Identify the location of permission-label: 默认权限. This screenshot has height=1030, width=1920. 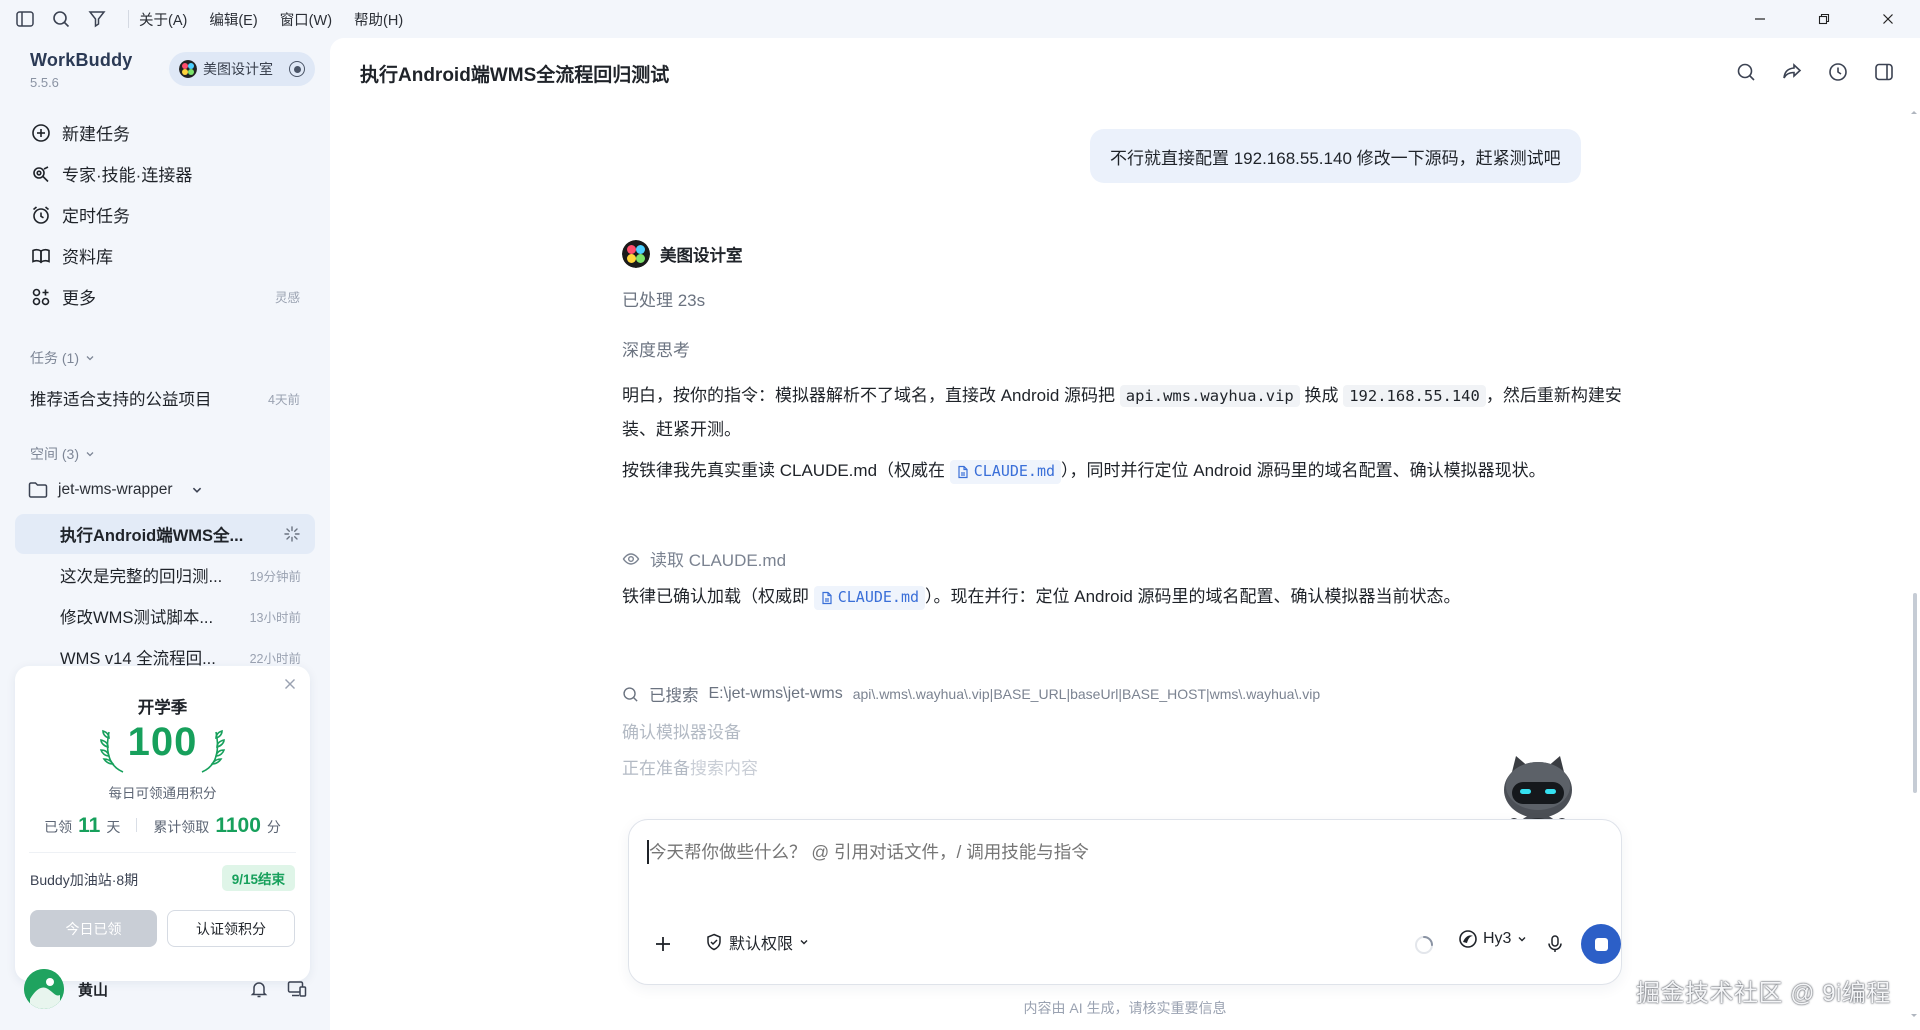
(761, 944).